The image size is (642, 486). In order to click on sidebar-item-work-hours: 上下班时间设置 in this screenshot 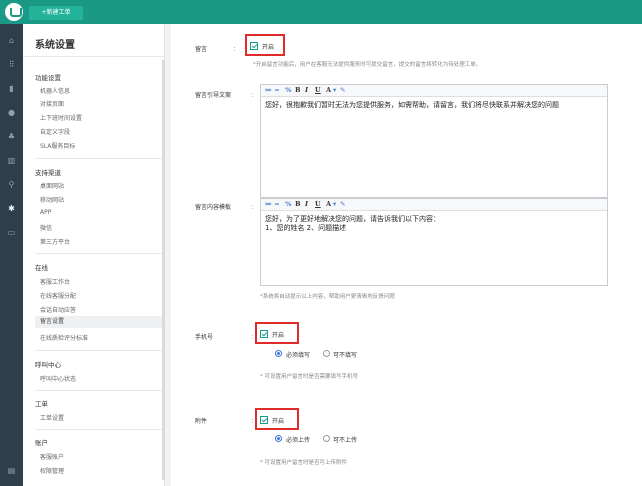, I will do `click(61, 117)`.